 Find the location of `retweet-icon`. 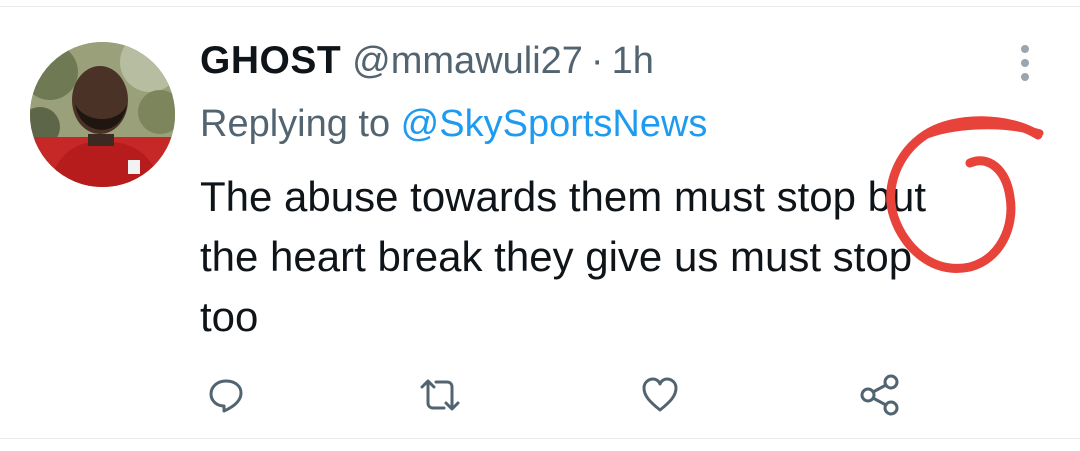

retweet-icon is located at coordinates (440, 395).